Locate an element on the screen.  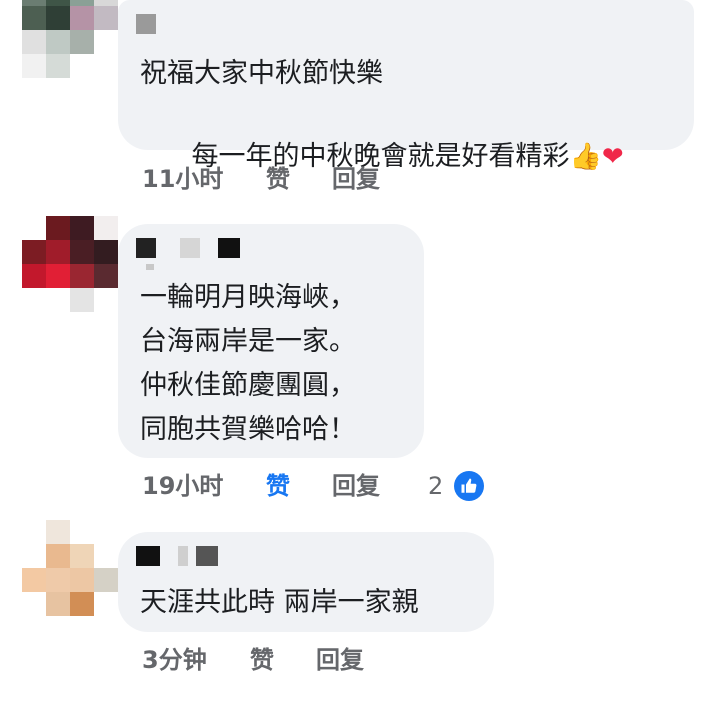
comment-actions: 3分钟 赞 回复 is located at coordinates (342, 660).